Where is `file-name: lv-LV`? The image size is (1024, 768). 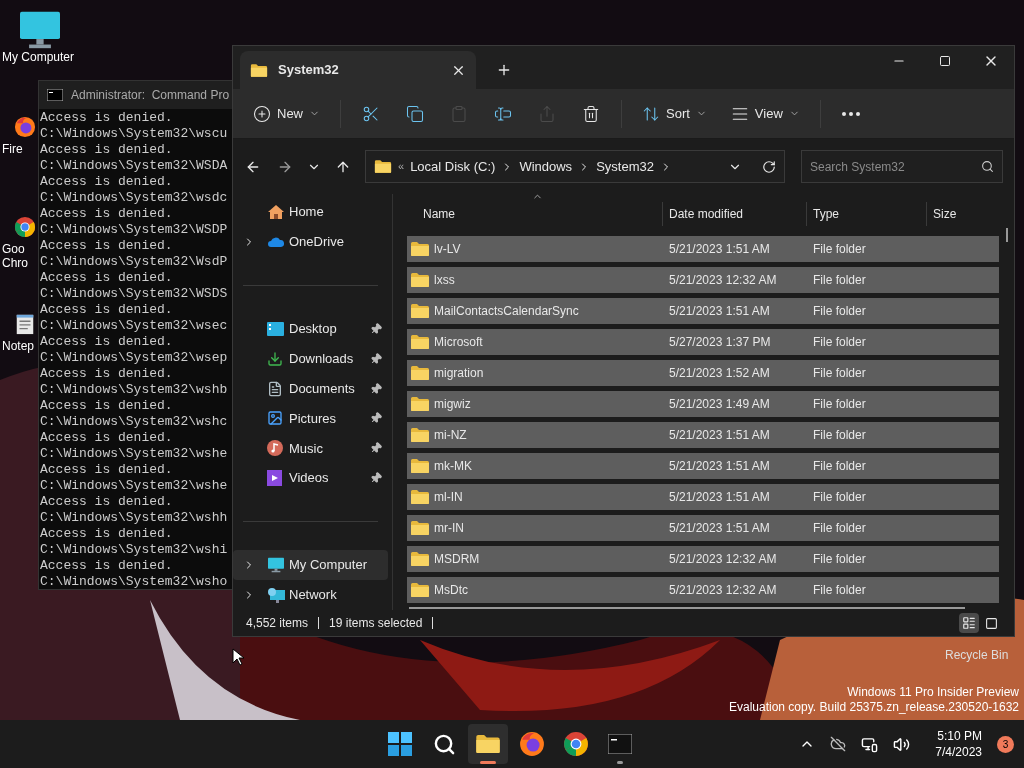
file-name: lv-LV is located at coordinates (447, 249).